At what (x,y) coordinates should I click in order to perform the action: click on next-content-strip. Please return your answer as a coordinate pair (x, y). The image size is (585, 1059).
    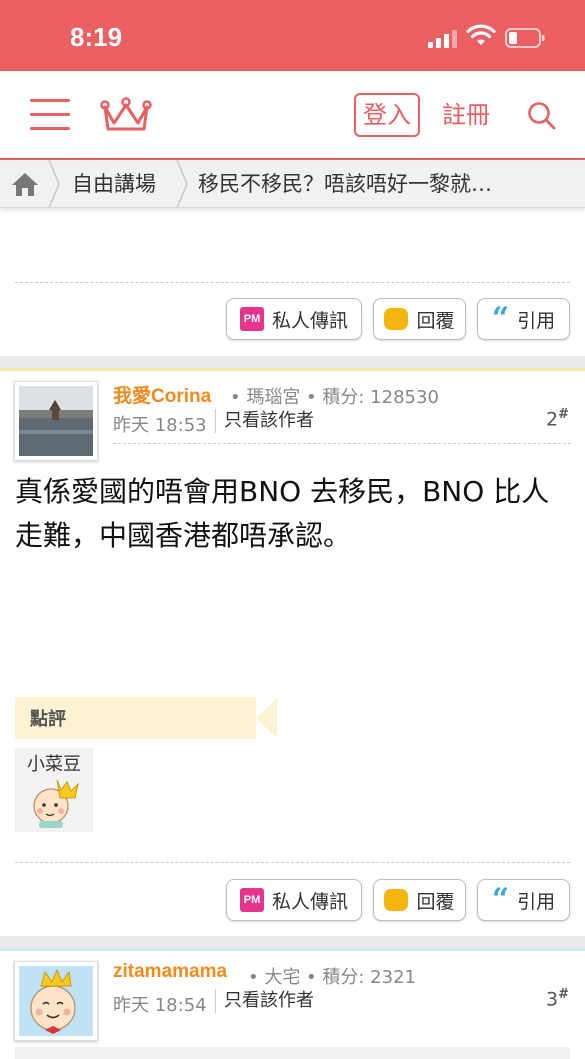
    Looking at the image, I should click on (292, 1053).